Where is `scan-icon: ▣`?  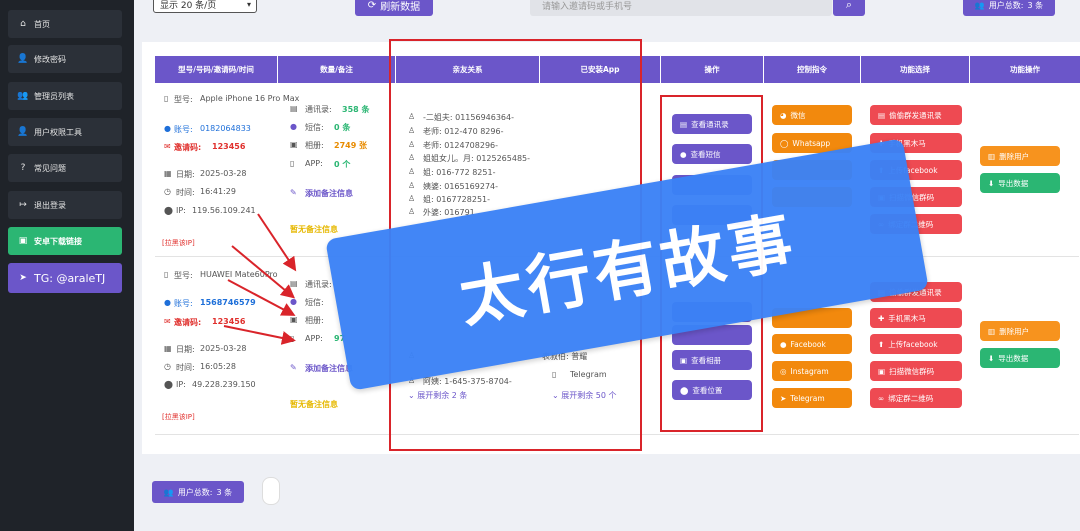
scan-icon: ▣ is located at coordinates (882, 371).